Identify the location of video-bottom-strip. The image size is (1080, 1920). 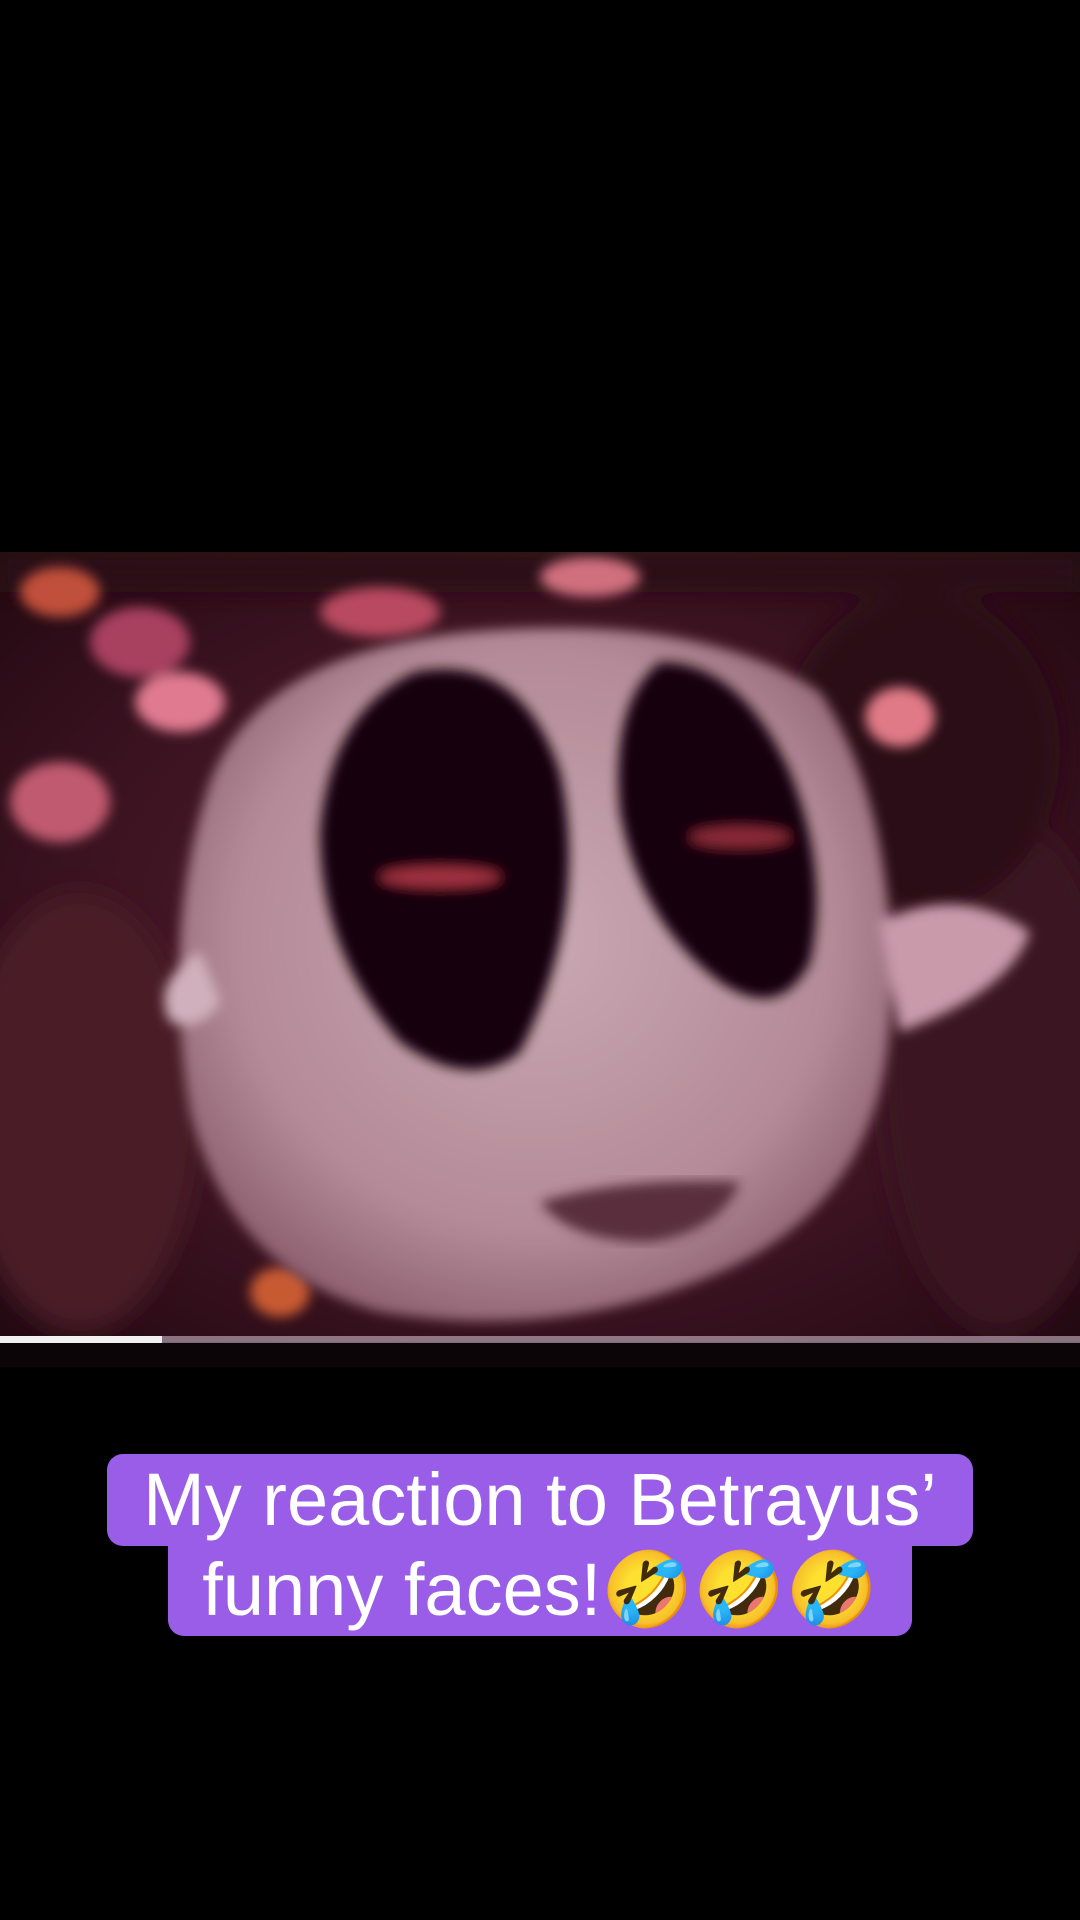
(540, 1355).